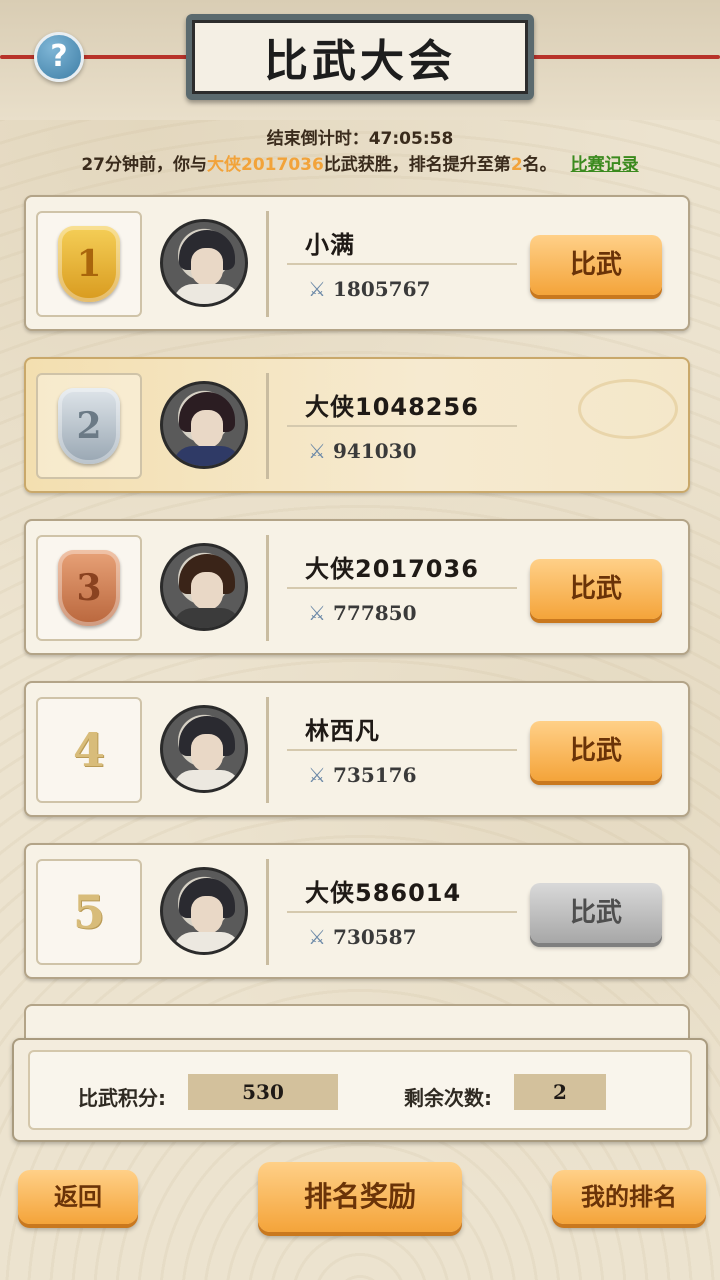  I want to click on my-rank-button: 我的排名, so click(629, 1197).